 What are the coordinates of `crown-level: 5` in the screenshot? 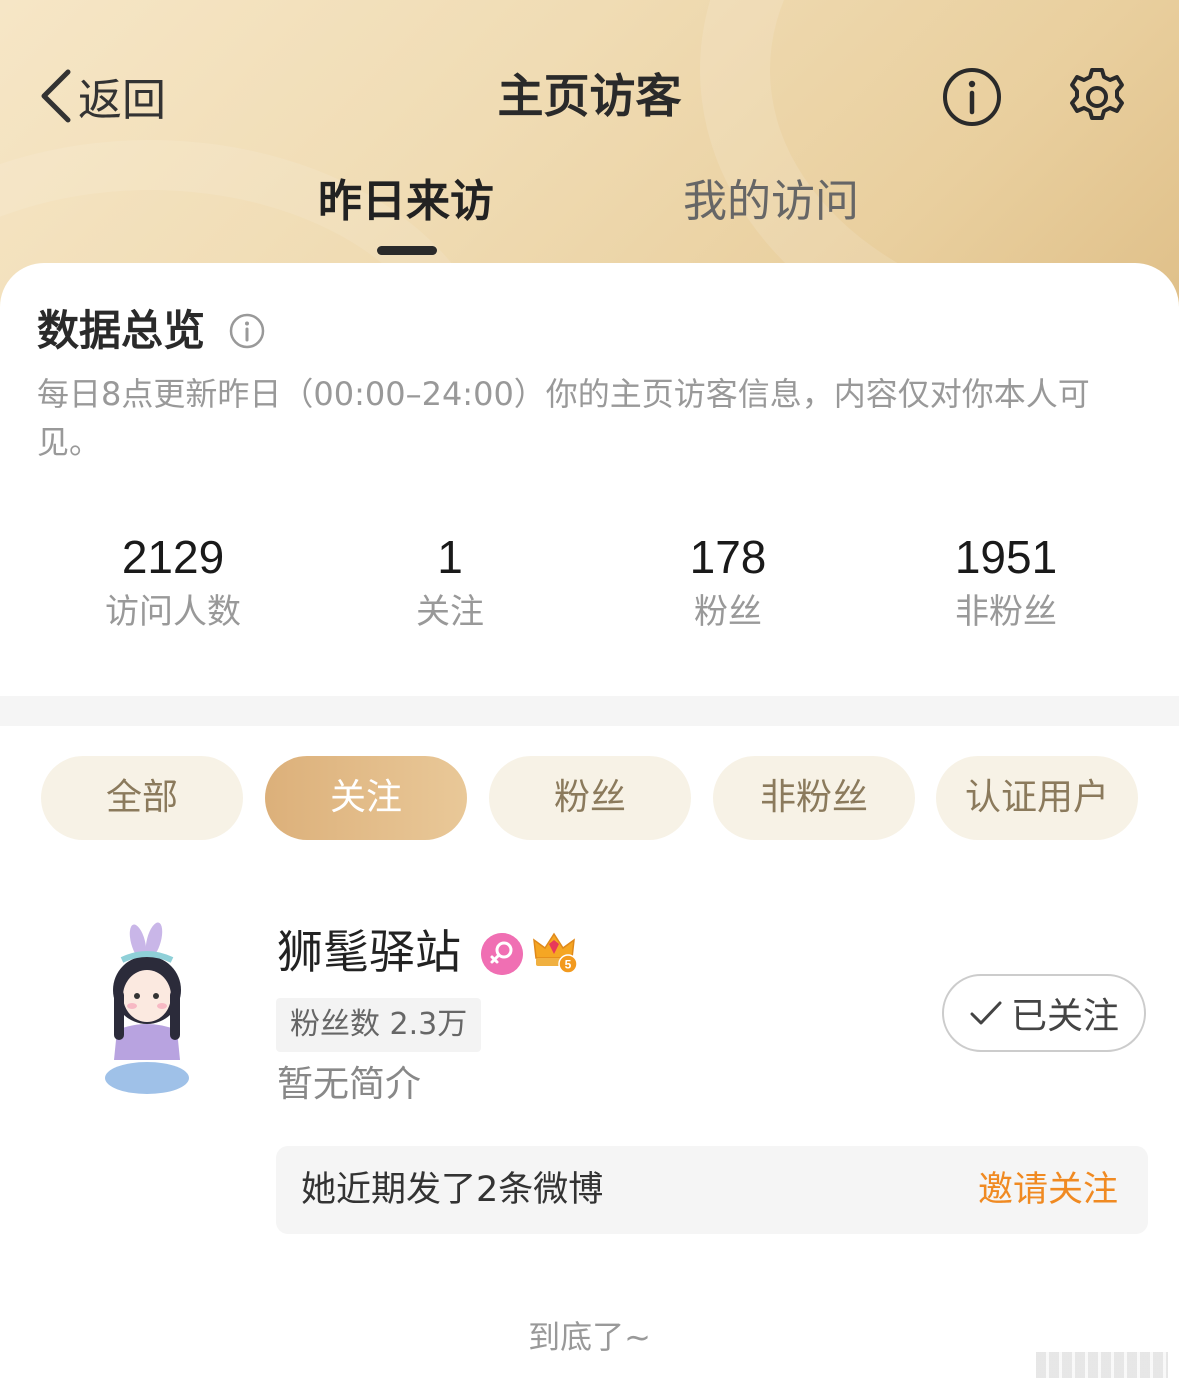 It's located at (568, 965).